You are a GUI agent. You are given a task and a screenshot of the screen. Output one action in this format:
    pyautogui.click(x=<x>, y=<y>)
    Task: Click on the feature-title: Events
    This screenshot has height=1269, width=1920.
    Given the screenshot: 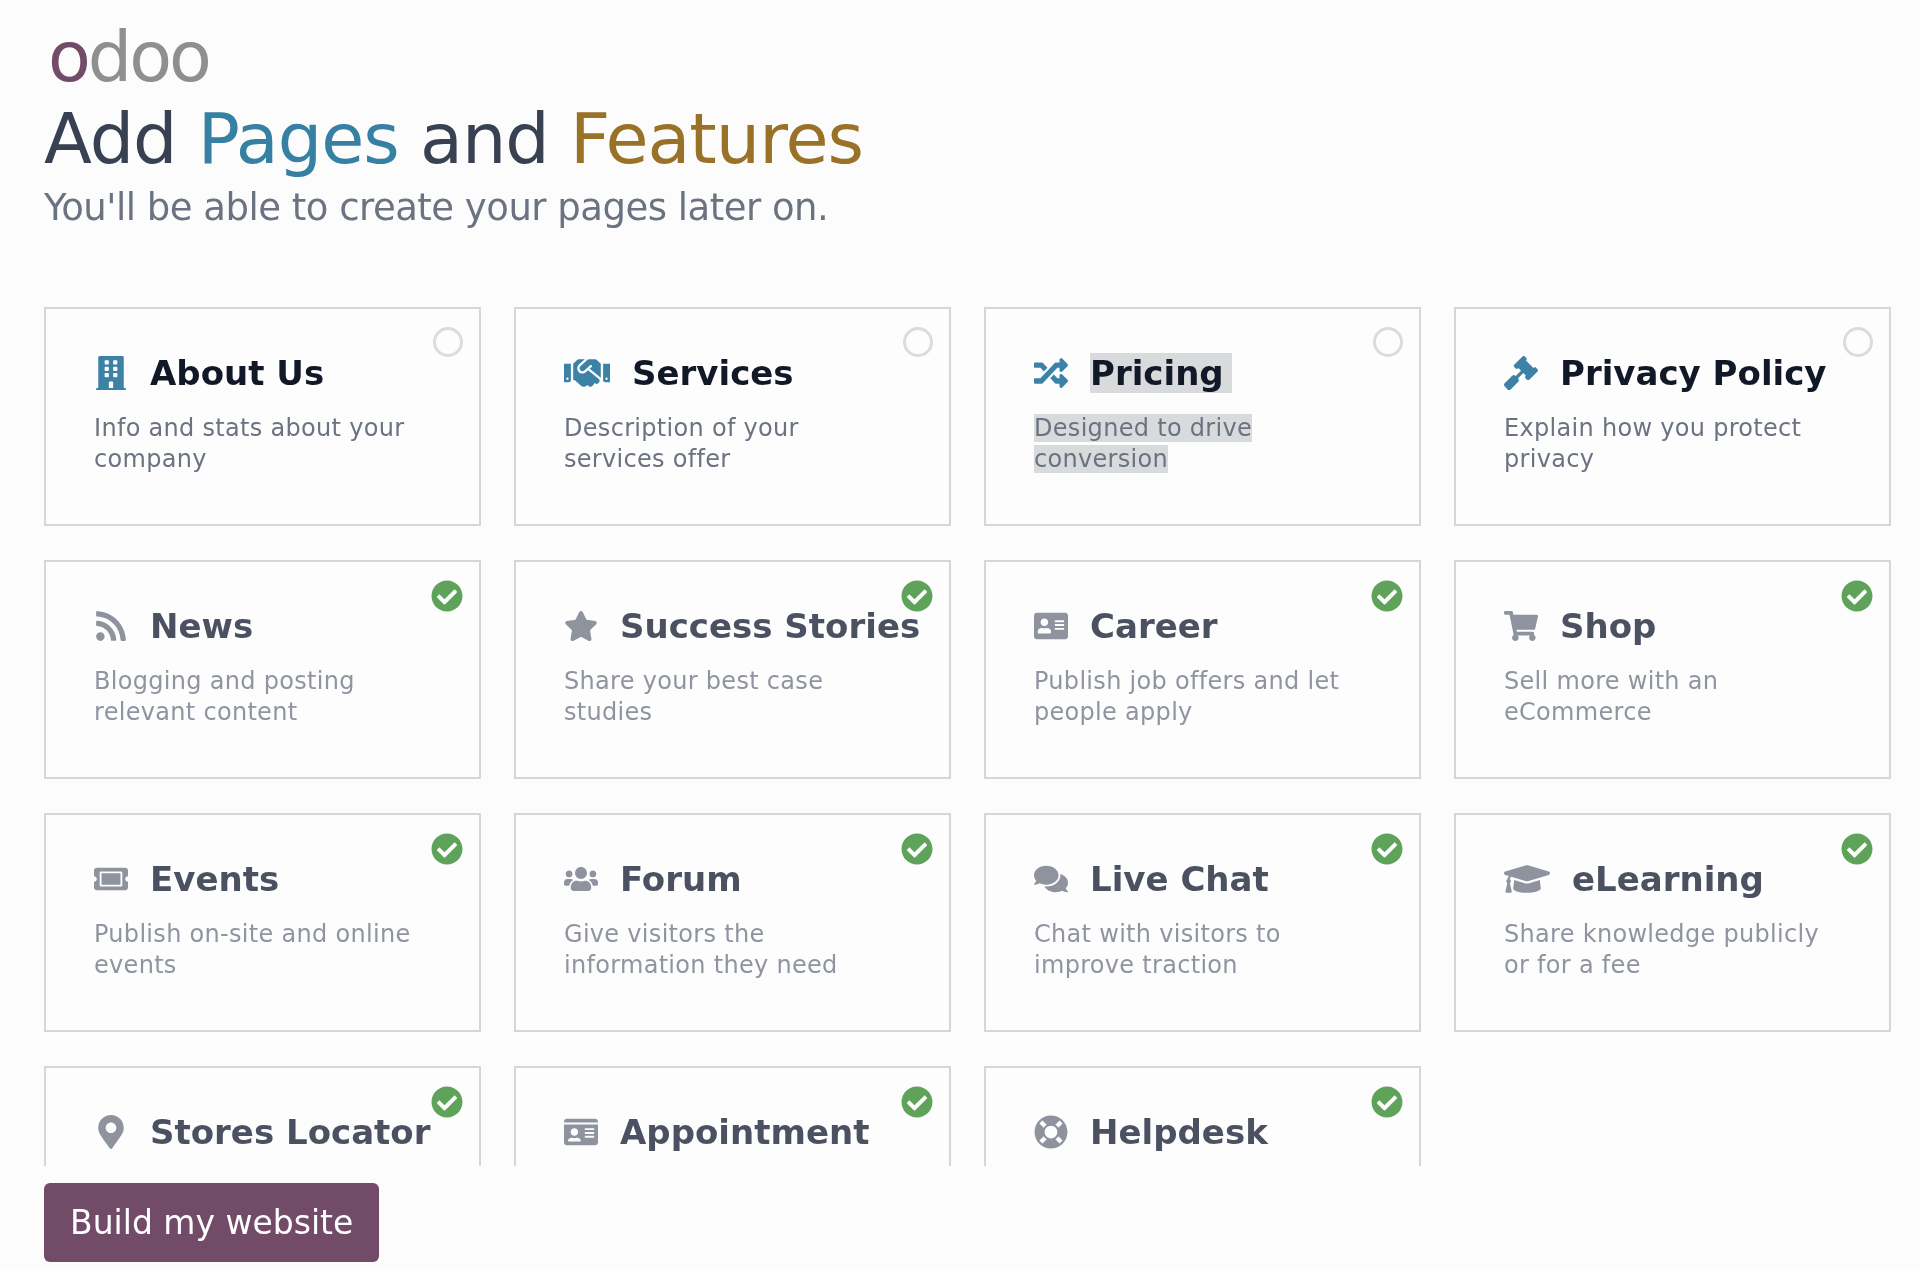 What is the action you would take?
    pyautogui.click(x=215, y=879)
    